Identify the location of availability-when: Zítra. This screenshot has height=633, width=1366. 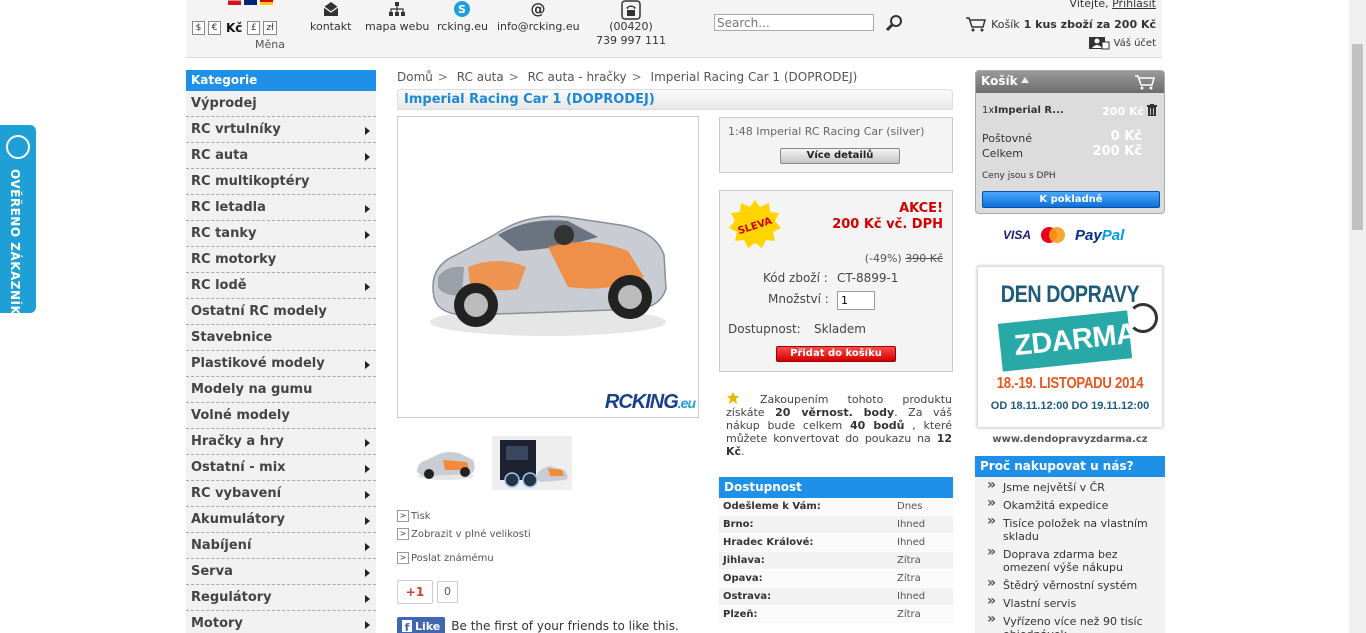
(909, 614).